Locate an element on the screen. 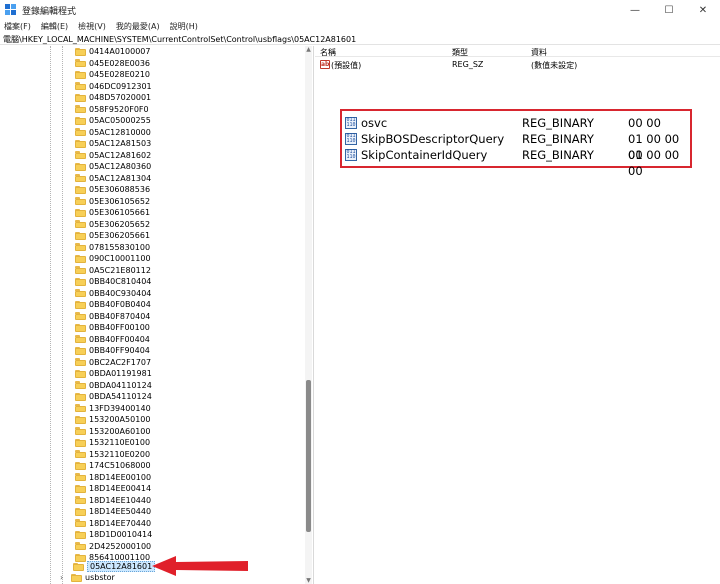  tree-item-usbstor: › usbstor is located at coordinates (87, 578).